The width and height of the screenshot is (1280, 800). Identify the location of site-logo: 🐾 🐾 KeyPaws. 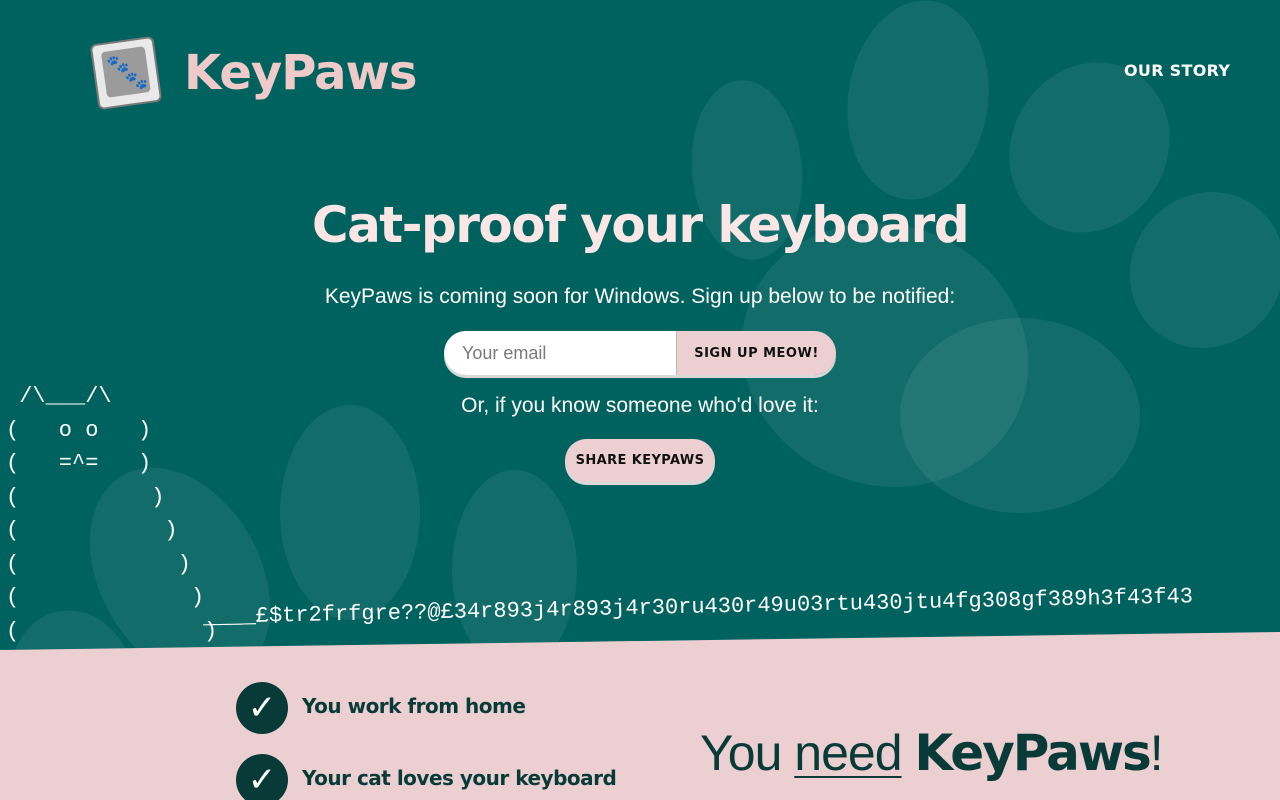
(253, 73).